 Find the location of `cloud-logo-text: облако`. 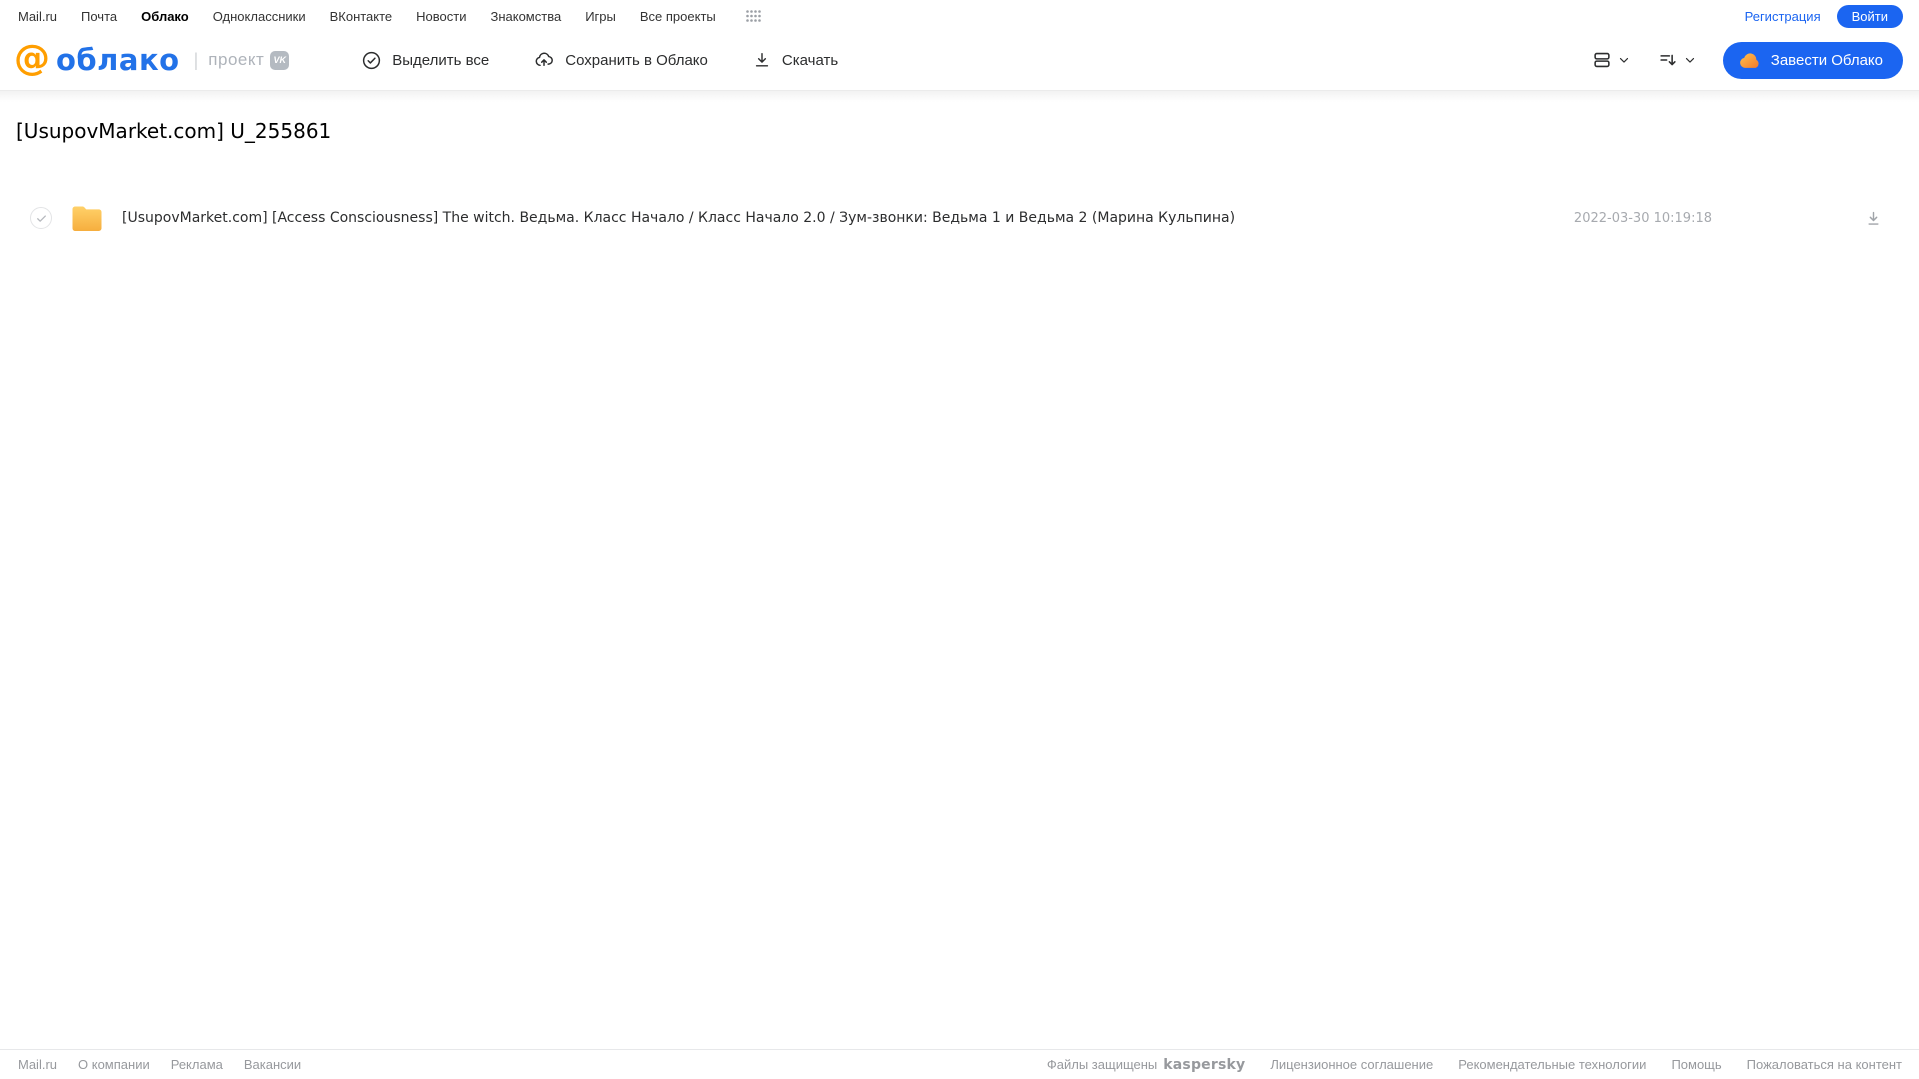

cloud-logo-text: облако is located at coordinates (118, 60).